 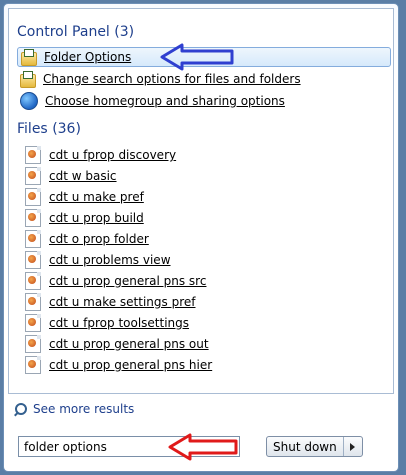 I want to click on file-label: cdt u problems view, so click(x=110, y=260).